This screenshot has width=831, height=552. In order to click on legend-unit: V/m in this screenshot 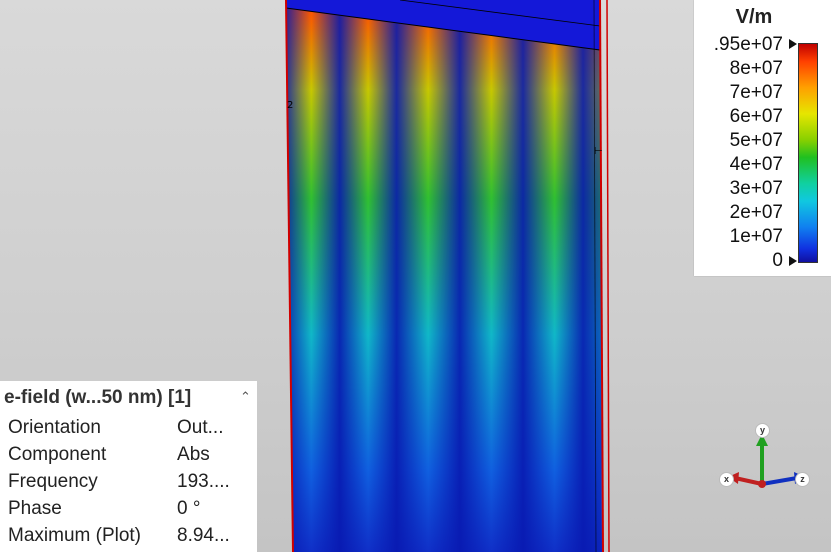, I will do `click(754, 17)`.